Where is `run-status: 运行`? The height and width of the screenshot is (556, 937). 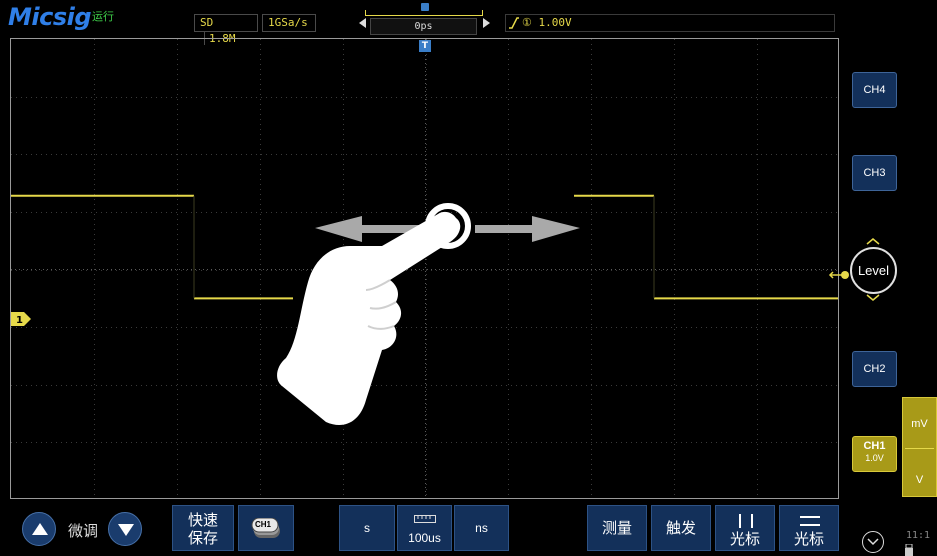
run-status: 运行 is located at coordinates (103, 16).